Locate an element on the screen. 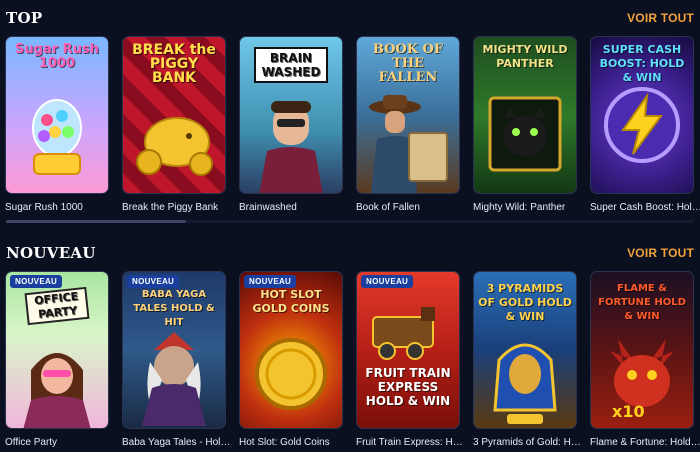  witch-icon is located at coordinates (174, 350).